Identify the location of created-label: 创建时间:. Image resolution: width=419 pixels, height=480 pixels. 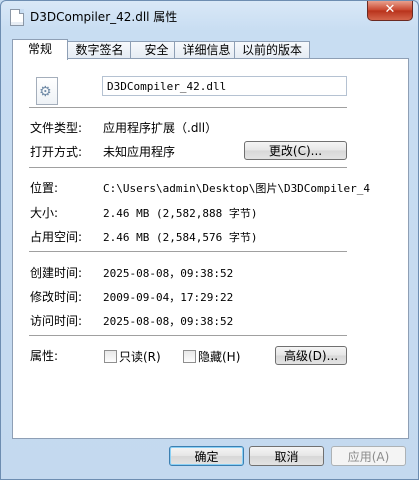
(56, 273).